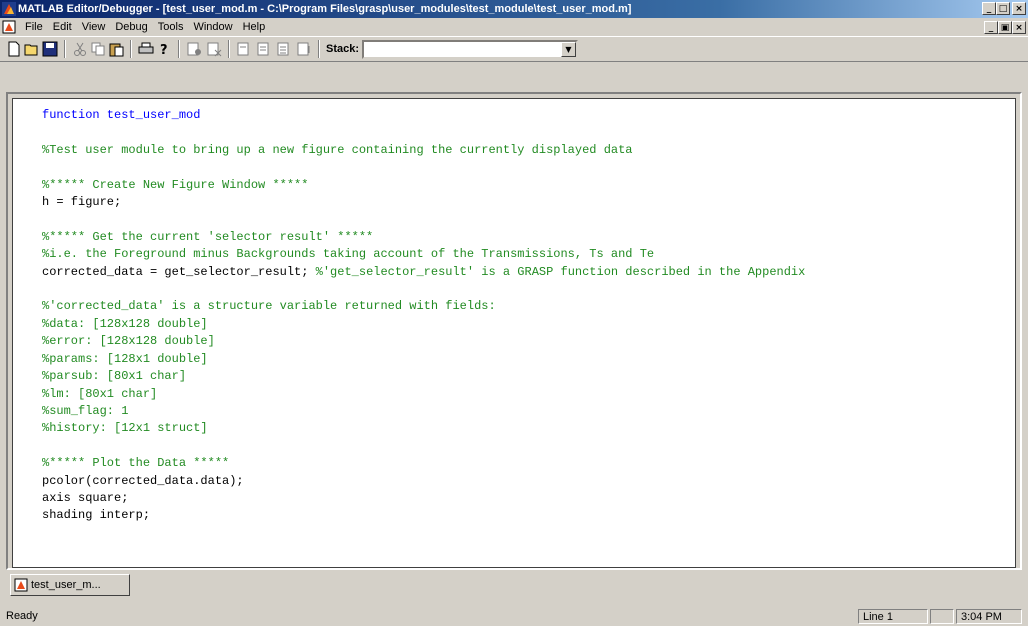 Image resolution: width=1028 pixels, height=626 pixels. Describe the element at coordinates (989, 616) in the screenshot. I see `clock: 3:04 PM` at that location.